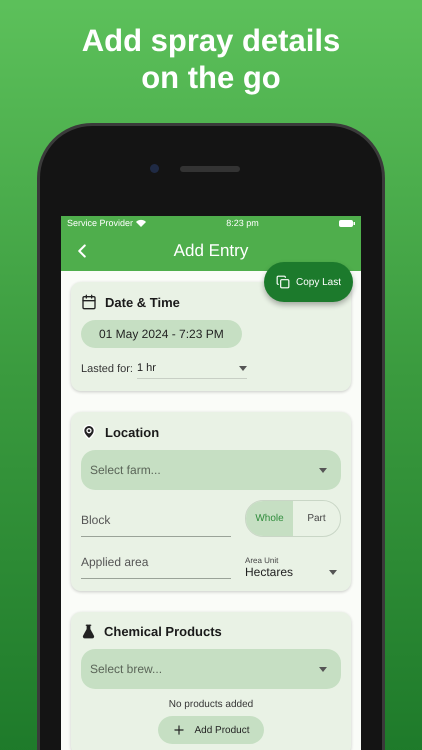  Describe the element at coordinates (89, 432) in the screenshot. I see `location-pin-icon` at that location.